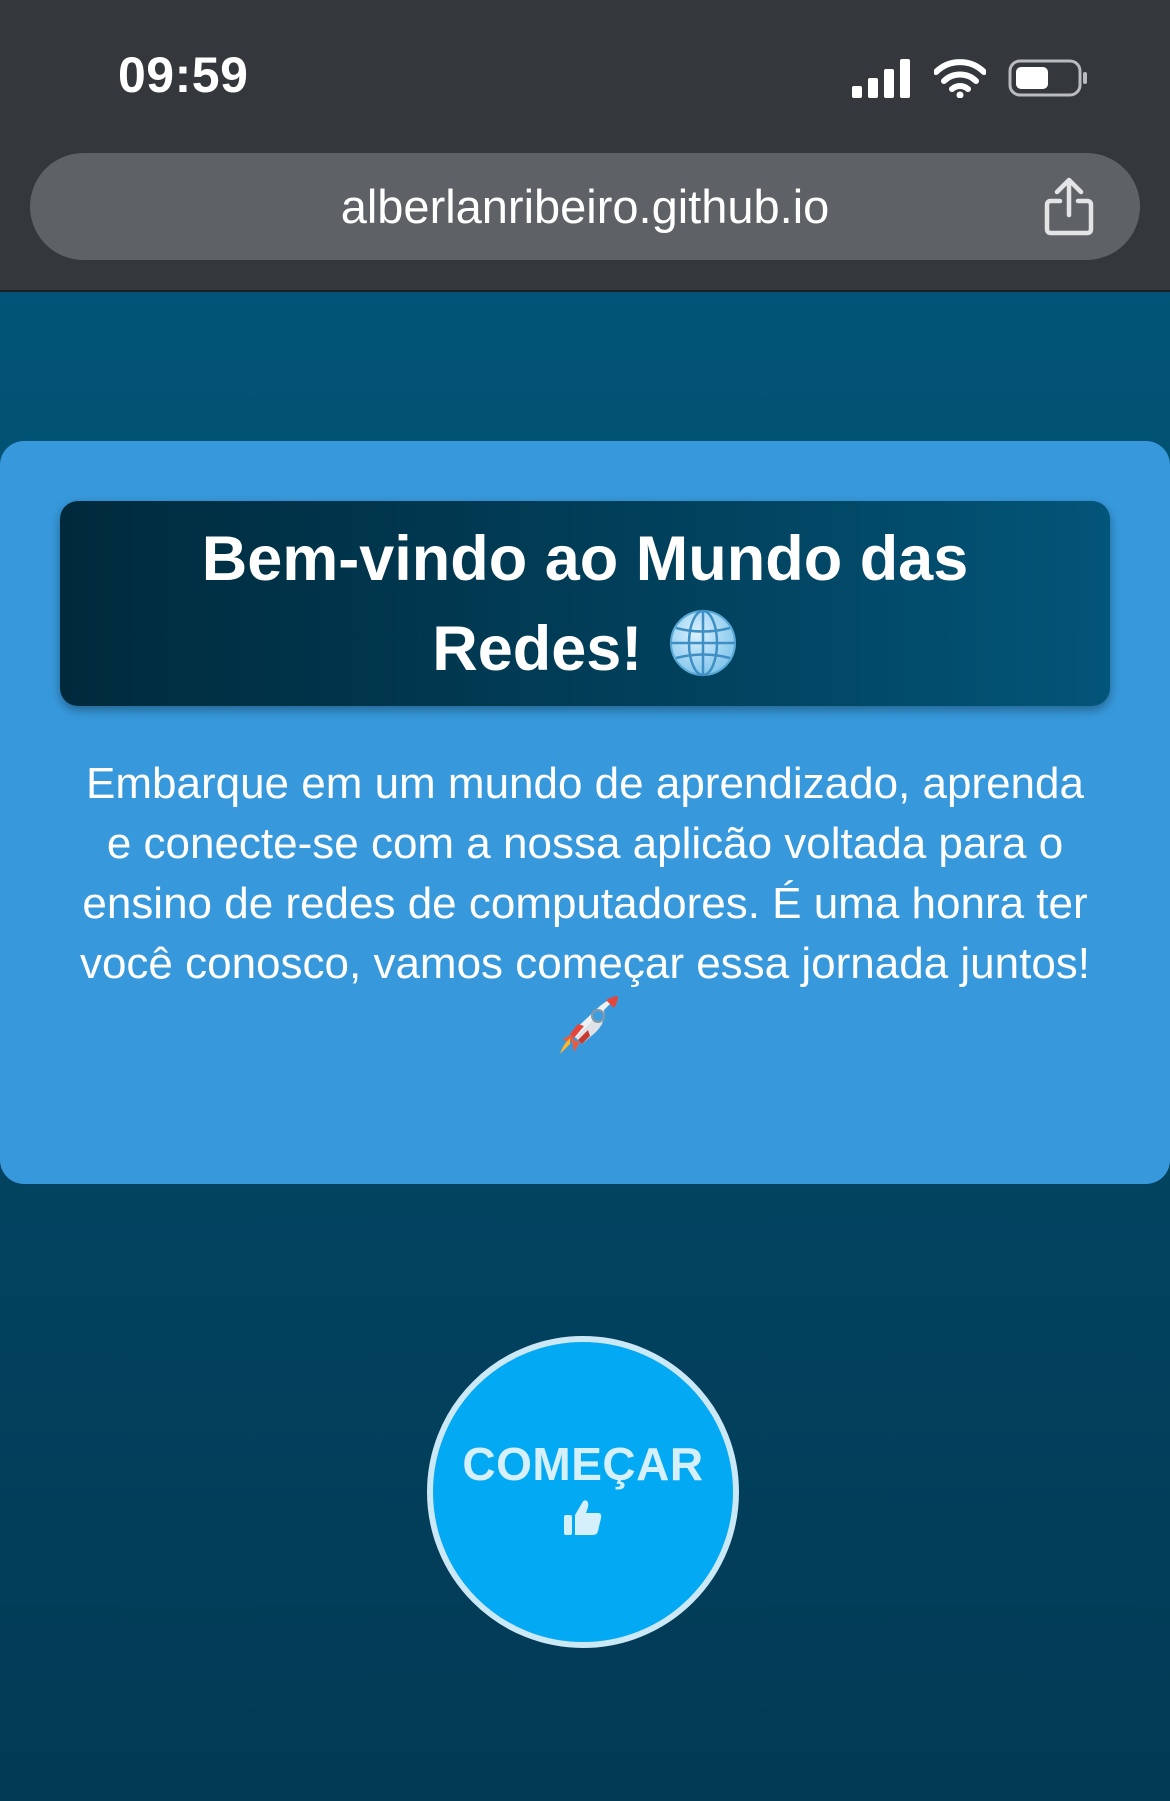 This screenshot has height=1801, width=1170. I want to click on start-button: COMEÇAR, so click(583, 1492).